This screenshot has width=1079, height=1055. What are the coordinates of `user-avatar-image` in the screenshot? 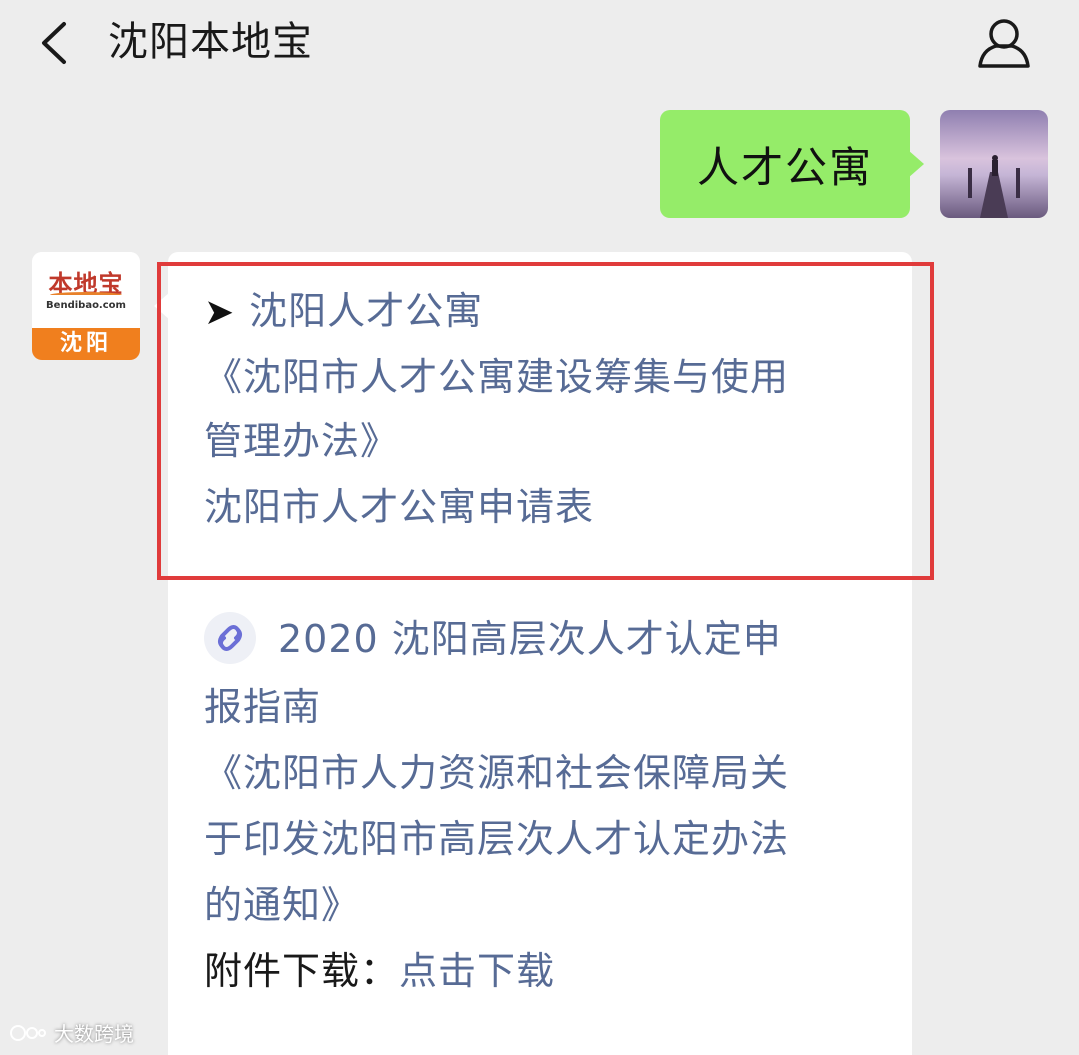 It's located at (994, 164).